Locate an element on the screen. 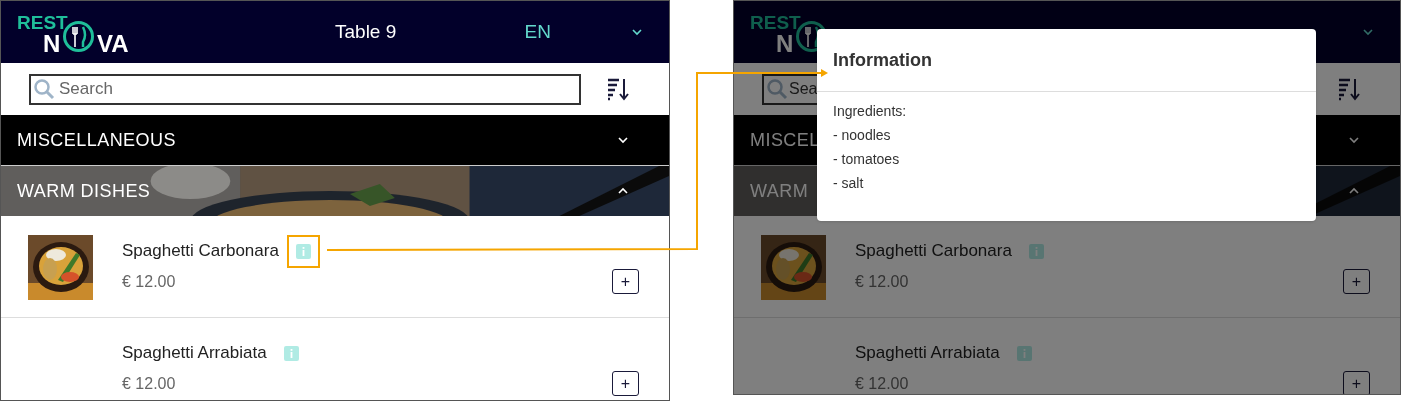 This screenshot has width=1401, height=401. ingredient-line: - noodles is located at coordinates (862, 135).